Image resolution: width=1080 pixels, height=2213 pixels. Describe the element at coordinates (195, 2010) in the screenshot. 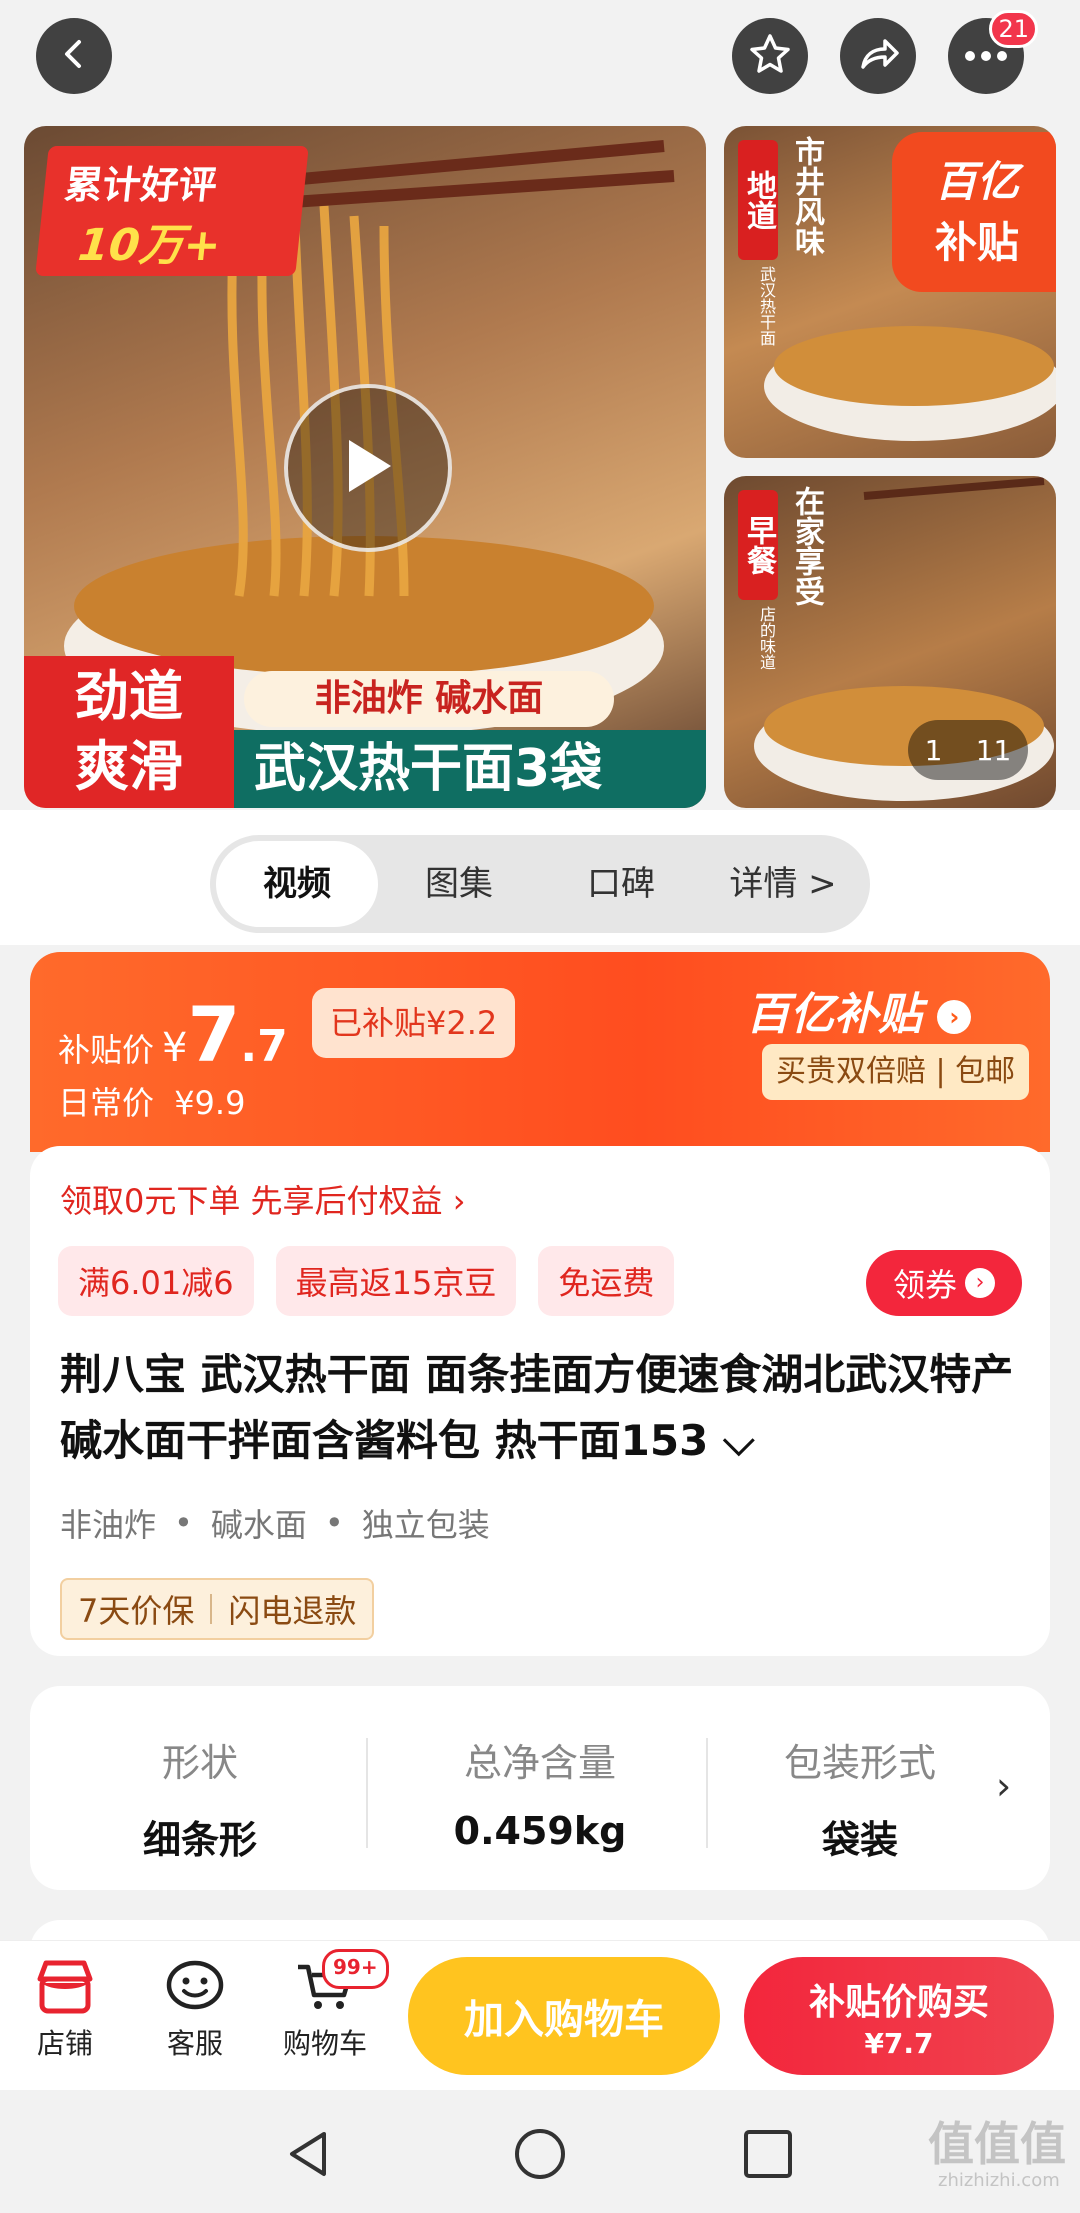

I see `customer-service-button: 客服` at that location.